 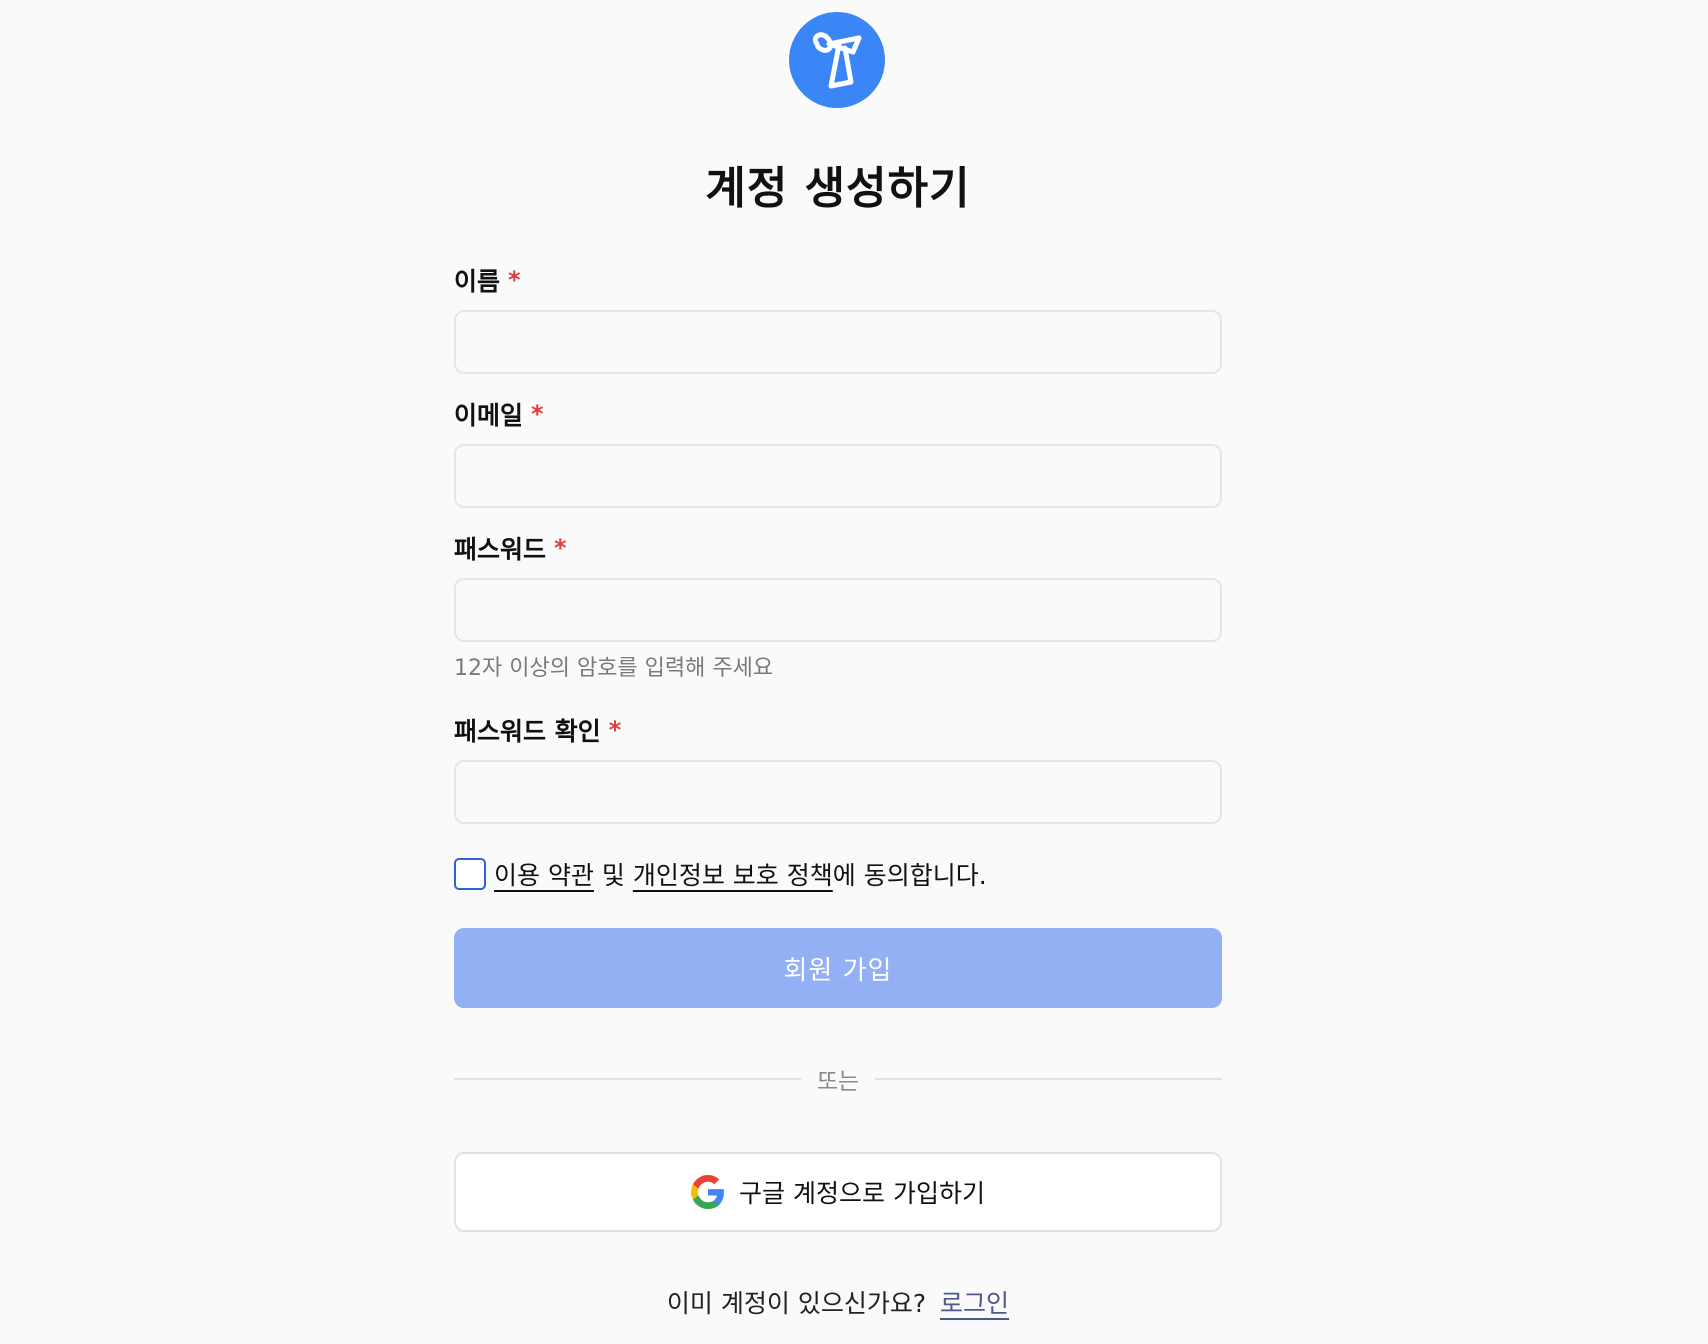 I want to click on password-hint: 12자 이상의 암호를 입력해 주세요, so click(x=614, y=668).